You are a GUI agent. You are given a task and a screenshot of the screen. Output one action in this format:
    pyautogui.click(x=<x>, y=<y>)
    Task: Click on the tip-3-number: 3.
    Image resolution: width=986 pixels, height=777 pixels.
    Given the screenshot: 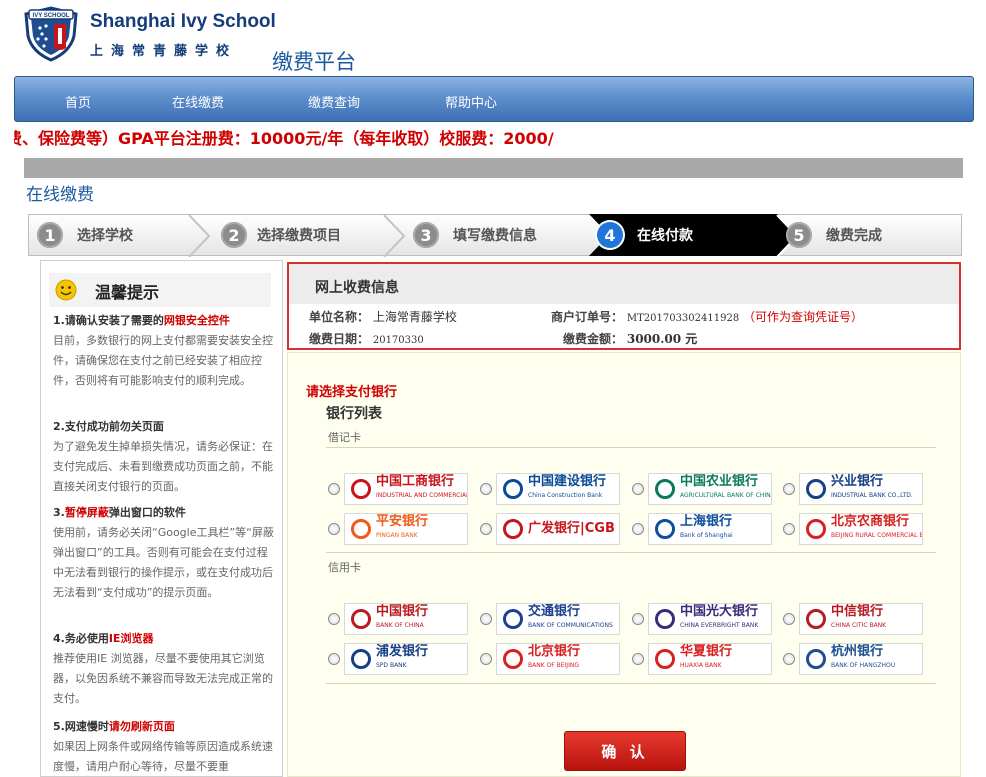 What is the action you would take?
    pyautogui.click(x=59, y=512)
    